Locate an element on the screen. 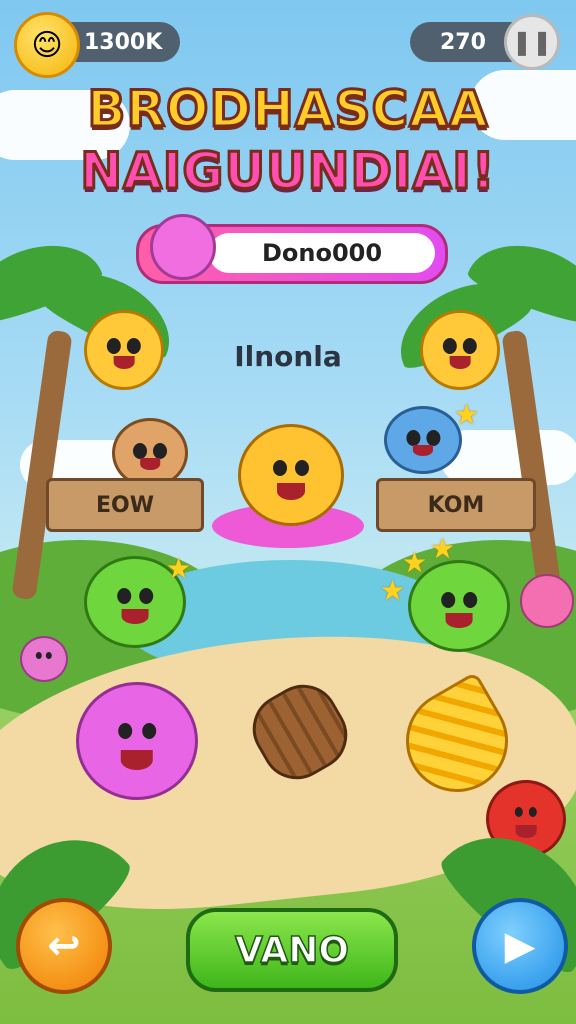 The height and width of the screenshot is (1024, 576). play-button: VANO is located at coordinates (292, 950).